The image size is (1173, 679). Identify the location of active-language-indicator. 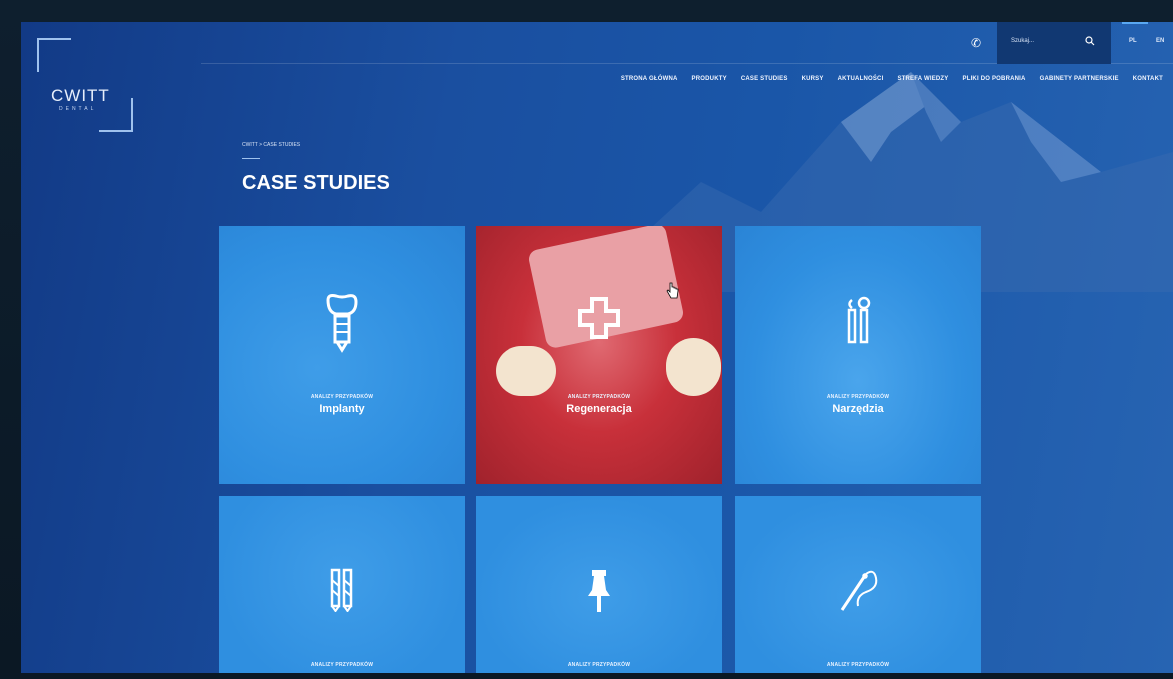
(1135, 23).